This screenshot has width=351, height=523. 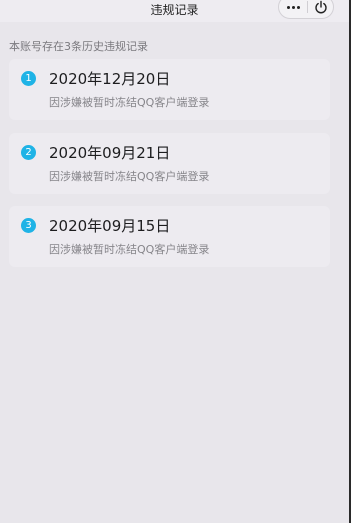 I want to click on record-date: 2020年09月21日, so click(x=110, y=153).